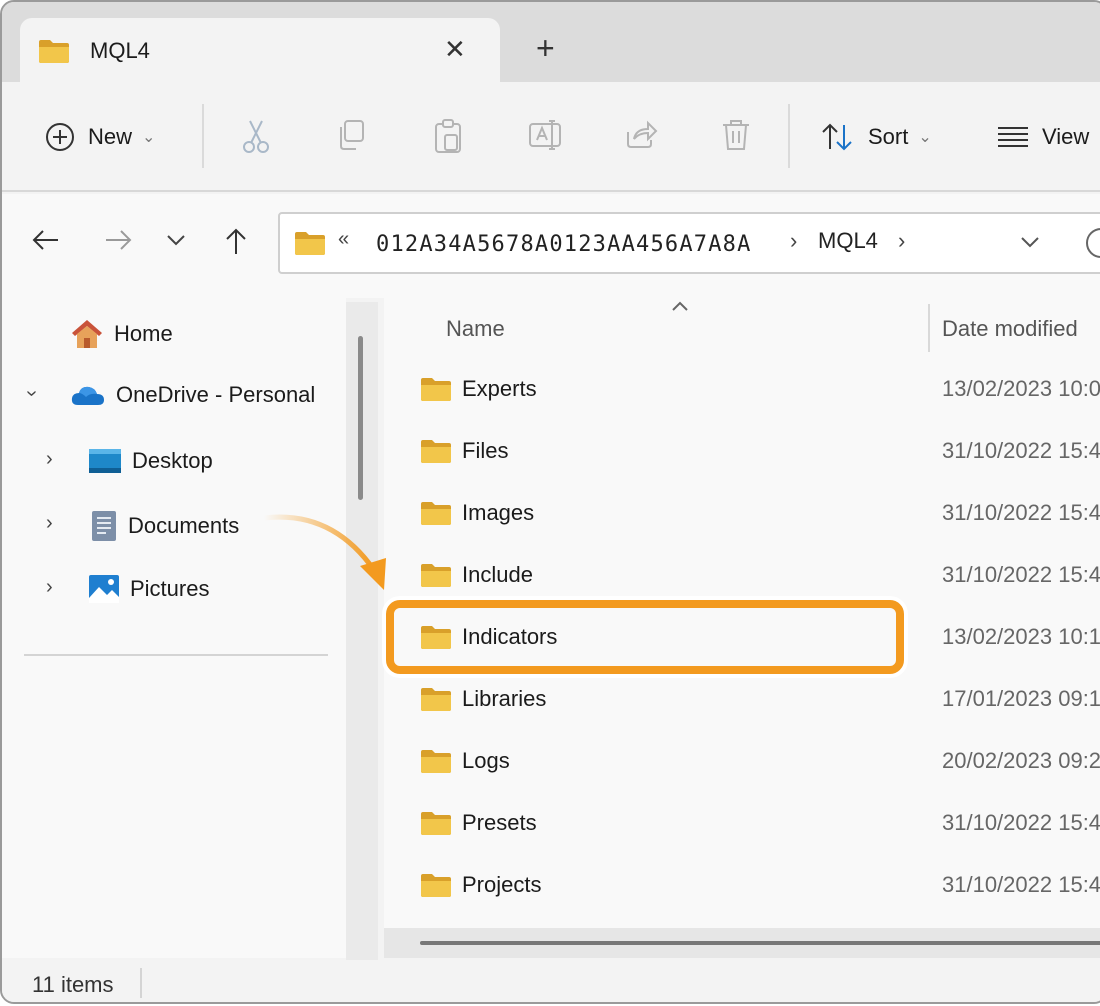 The image size is (1100, 1006). Describe the element at coordinates (1013, 137) in the screenshot. I see `view-icon` at that location.